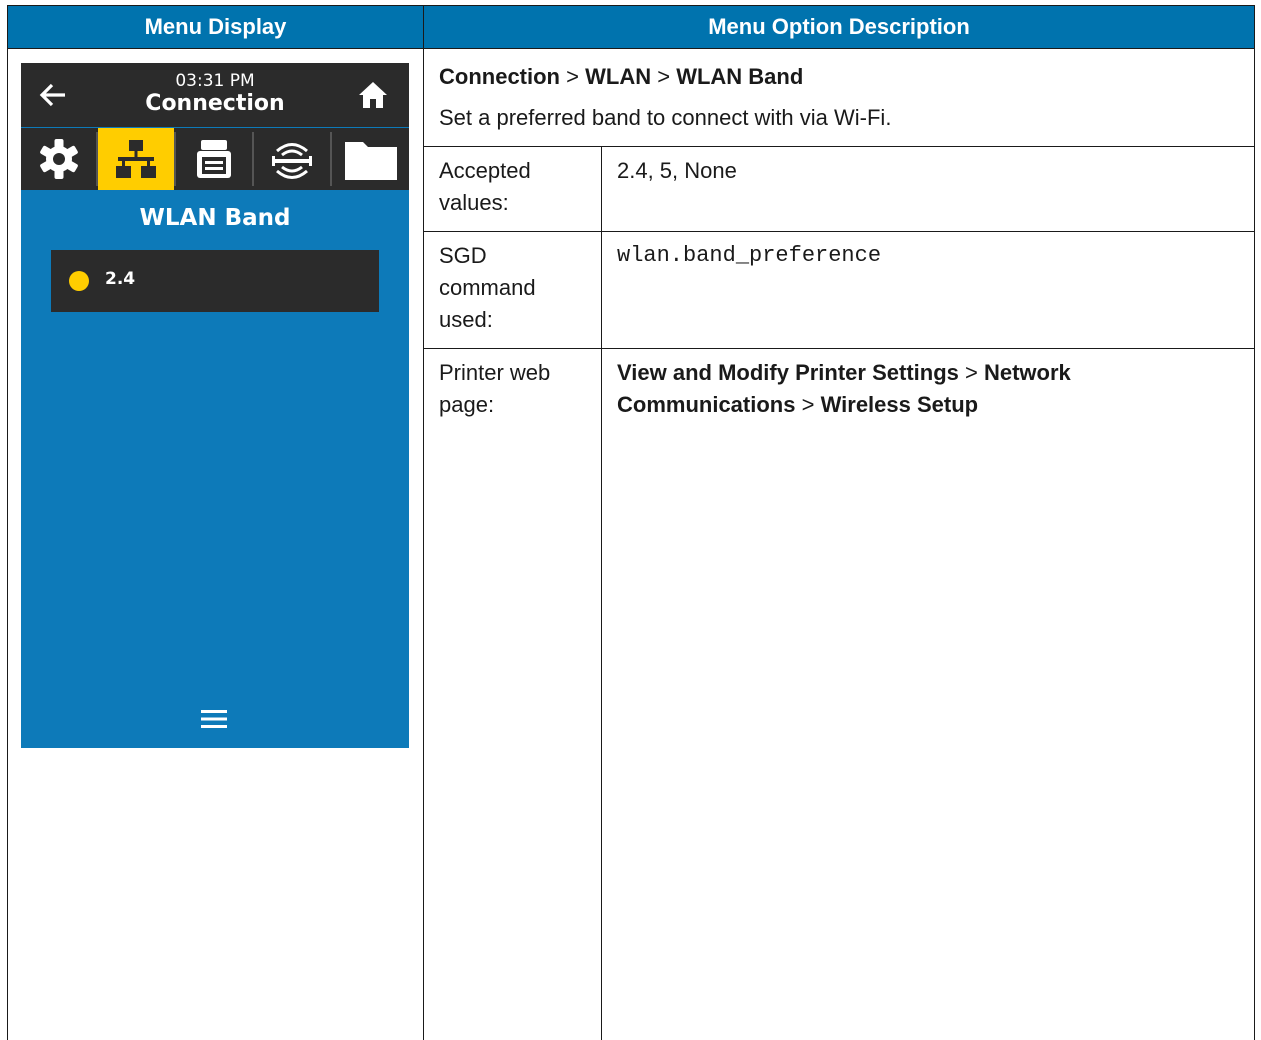 This screenshot has width=1261, height=1040. Describe the element at coordinates (499, 76) in the screenshot. I see `path-connection: Connection` at that location.